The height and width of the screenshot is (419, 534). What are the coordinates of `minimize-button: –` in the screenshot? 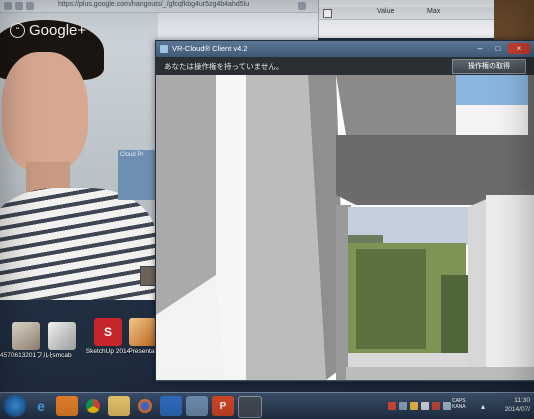 It's located at (480, 48).